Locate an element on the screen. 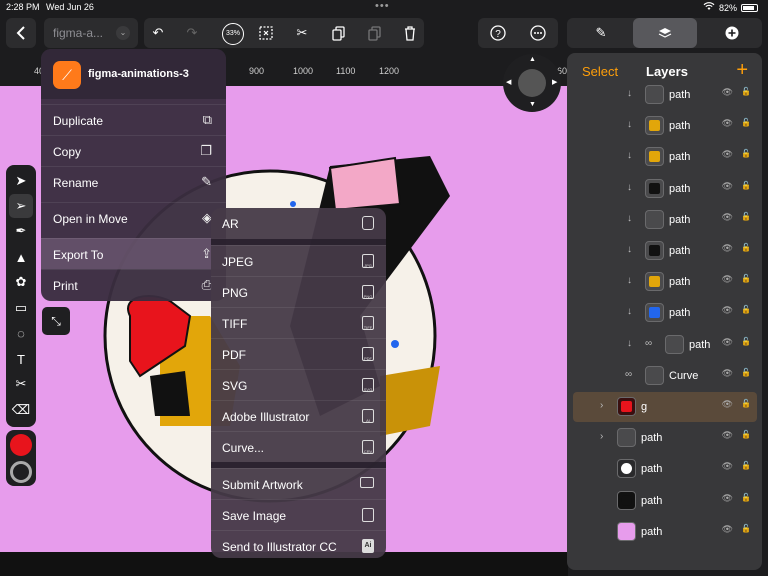 This screenshot has width=768, height=576. menu-item-rename: Rename ✎ is located at coordinates (133, 181).